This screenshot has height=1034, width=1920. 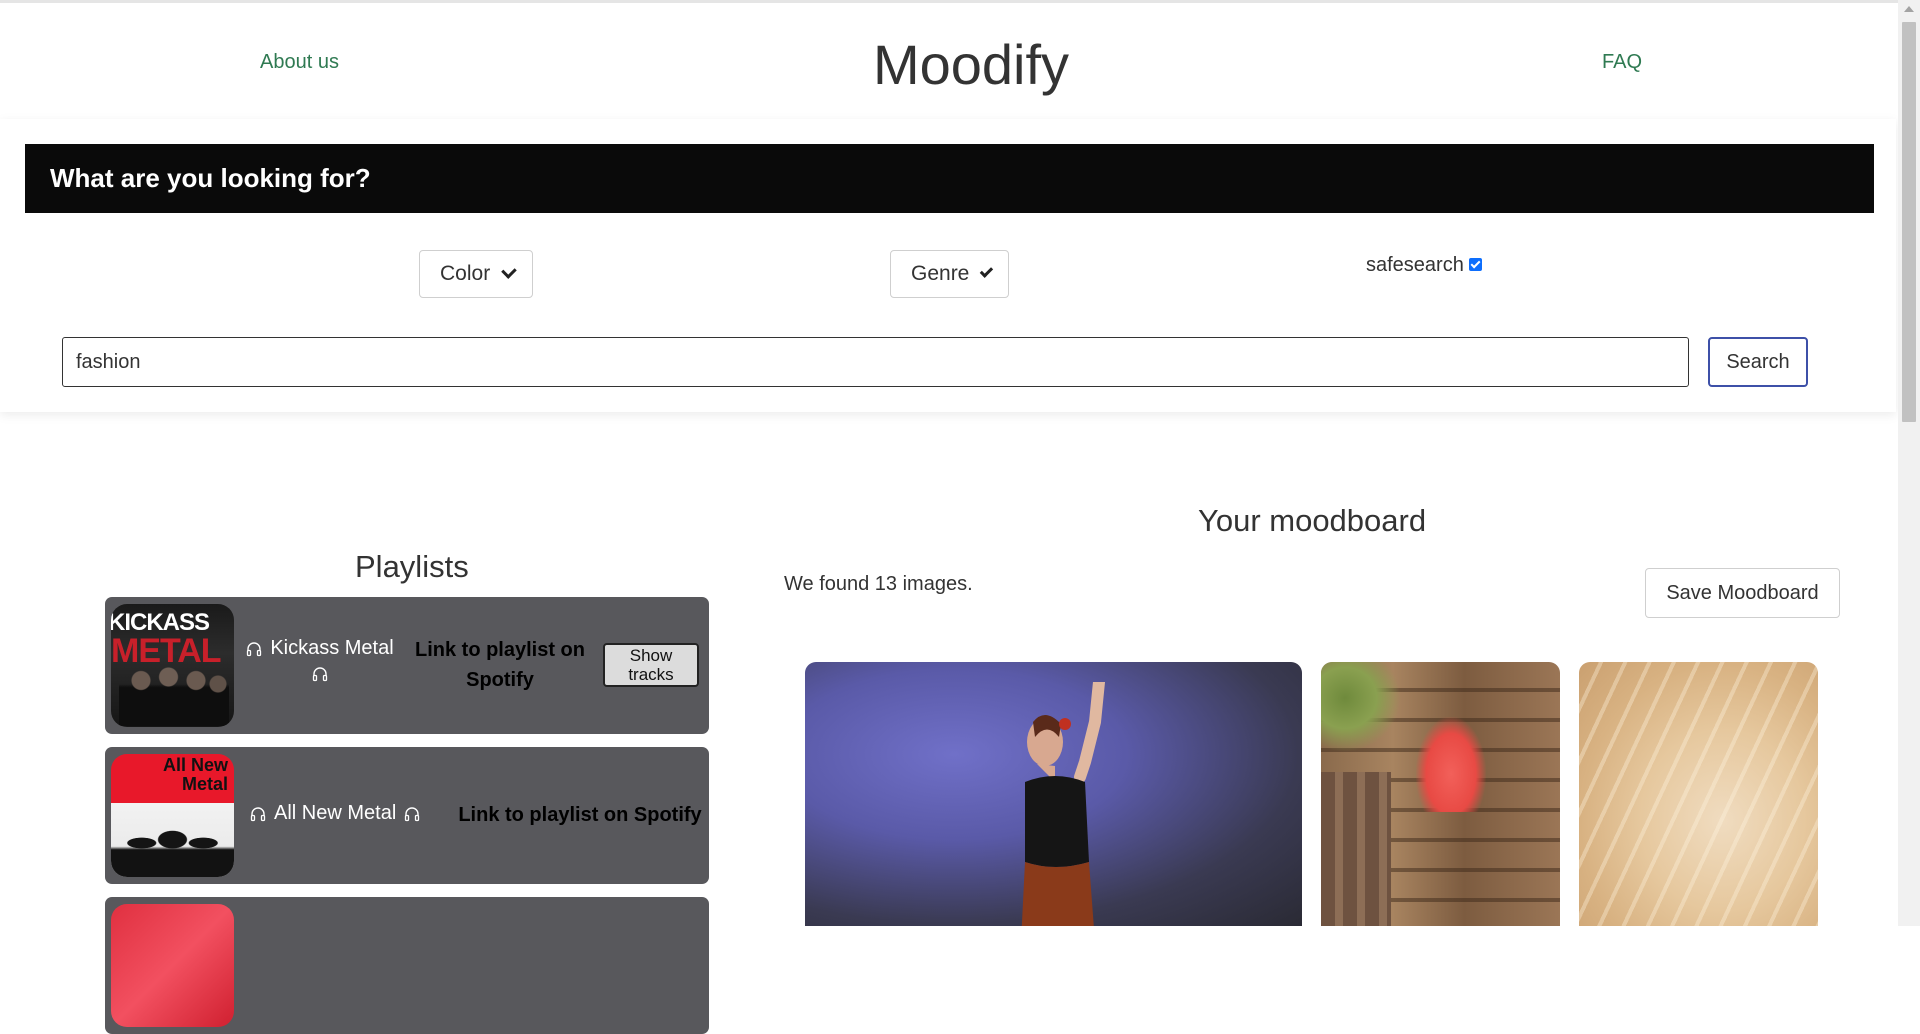 What do you see at coordinates (1742, 593) in the screenshot?
I see `save-moodboard-button: Save Moodboard` at bounding box center [1742, 593].